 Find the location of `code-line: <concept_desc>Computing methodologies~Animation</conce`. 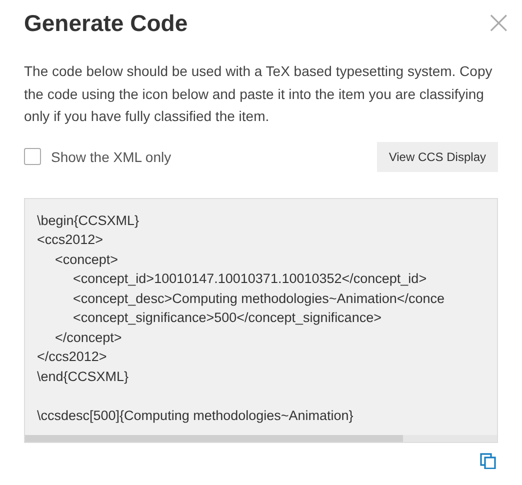

code-line: <concept_desc>Computing methodologies~Animation</conce is located at coordinates (258, 298).